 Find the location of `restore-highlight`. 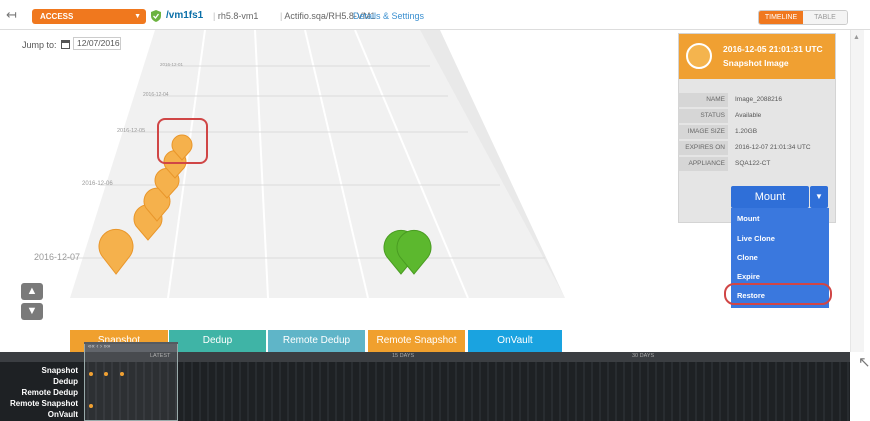

restore-highlight is located at coordinates (778, 294).